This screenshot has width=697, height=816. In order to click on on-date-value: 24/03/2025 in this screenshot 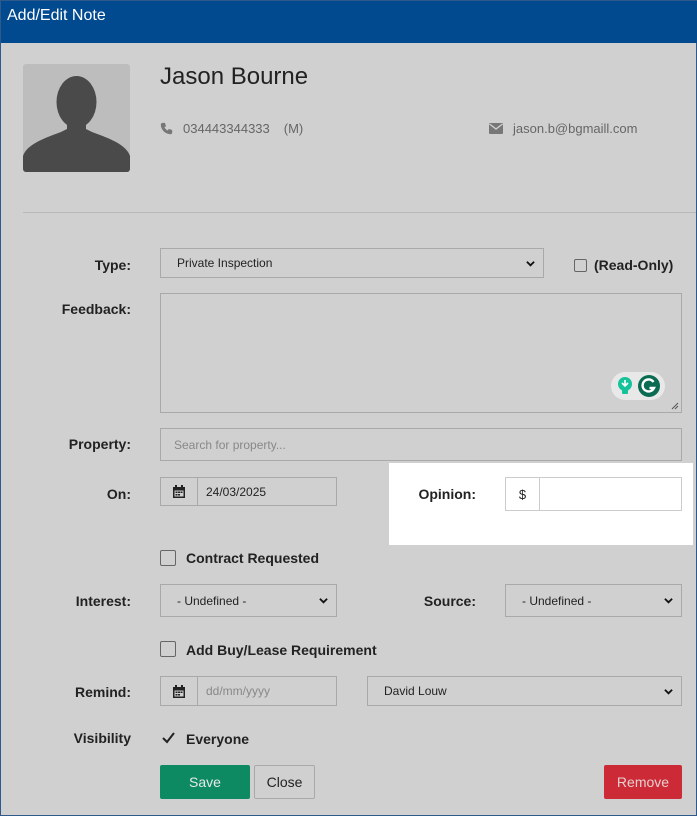, I will do `click(236, 491)`.